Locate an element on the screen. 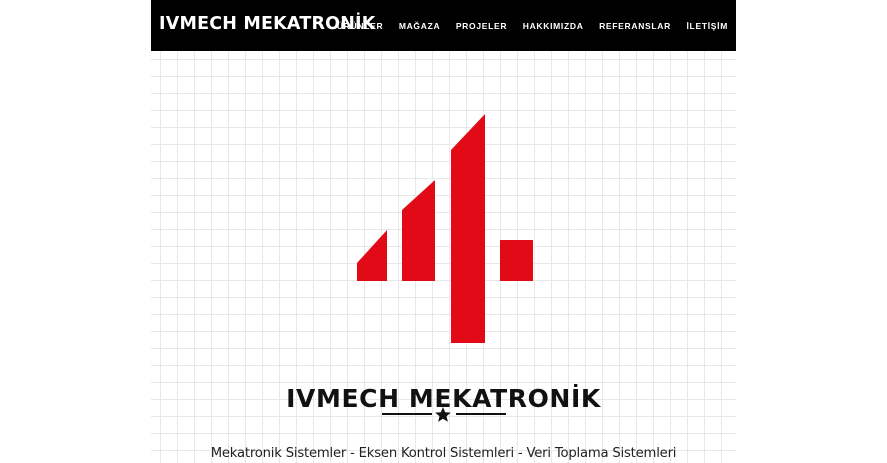 Image resolution: width=887 pixels, height=463 pixels. logo-bar-tall is located at coordinates (468, 228).